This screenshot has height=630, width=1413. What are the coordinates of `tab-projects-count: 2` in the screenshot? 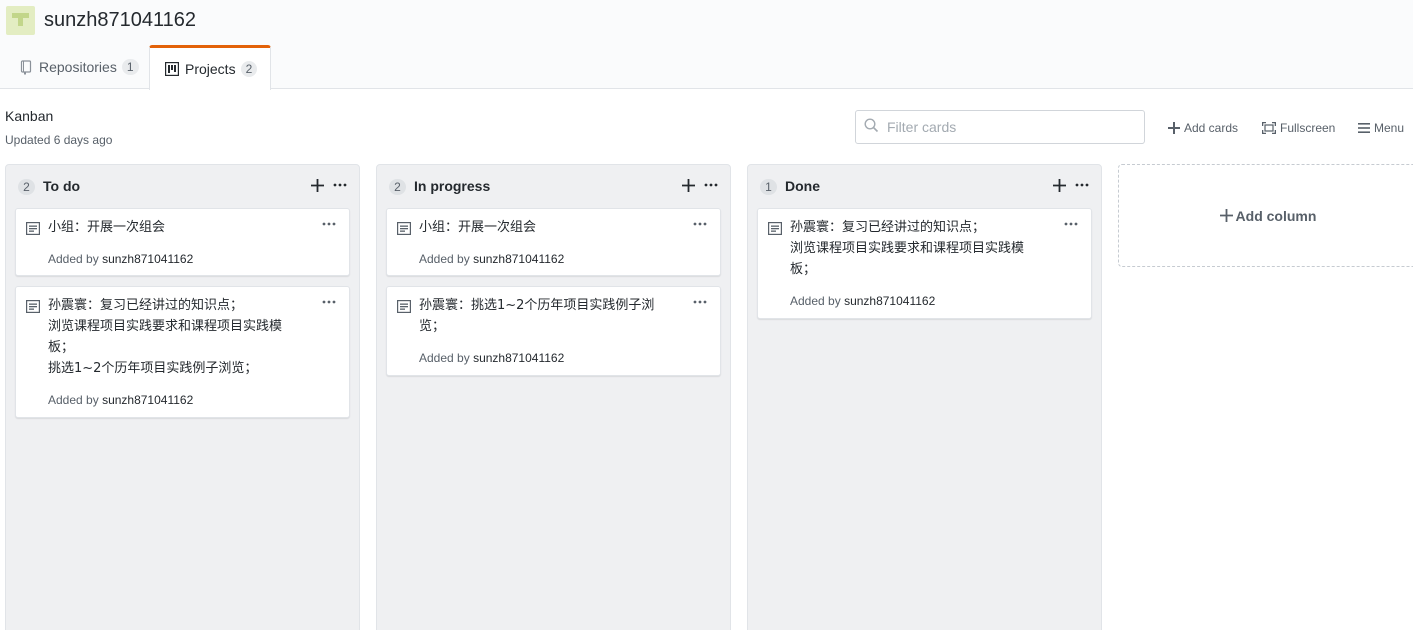 It's located at (249, 69).